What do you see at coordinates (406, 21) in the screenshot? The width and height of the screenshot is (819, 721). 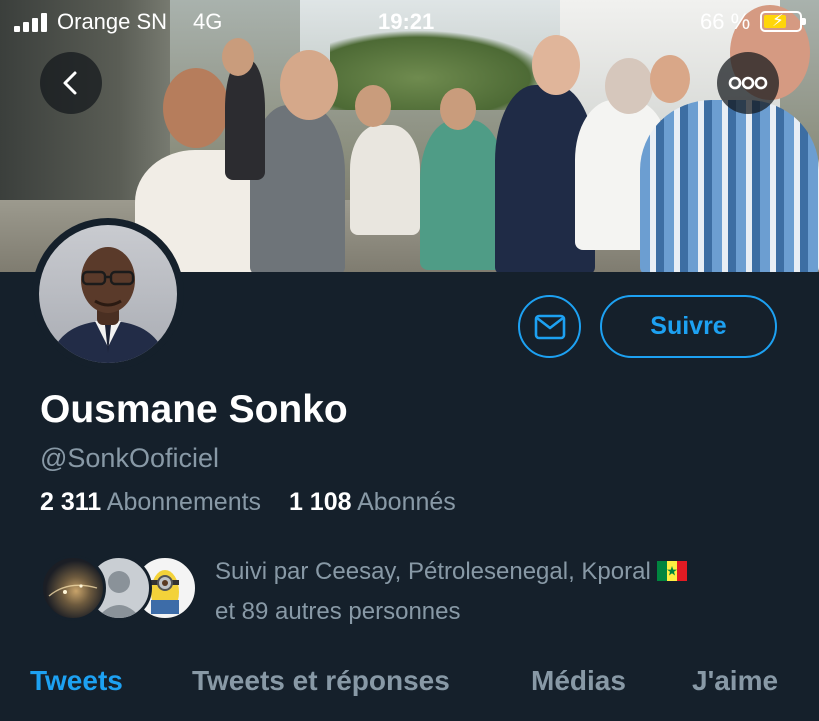 I see `status-time: 19:21` at bounding box center [406, 21].